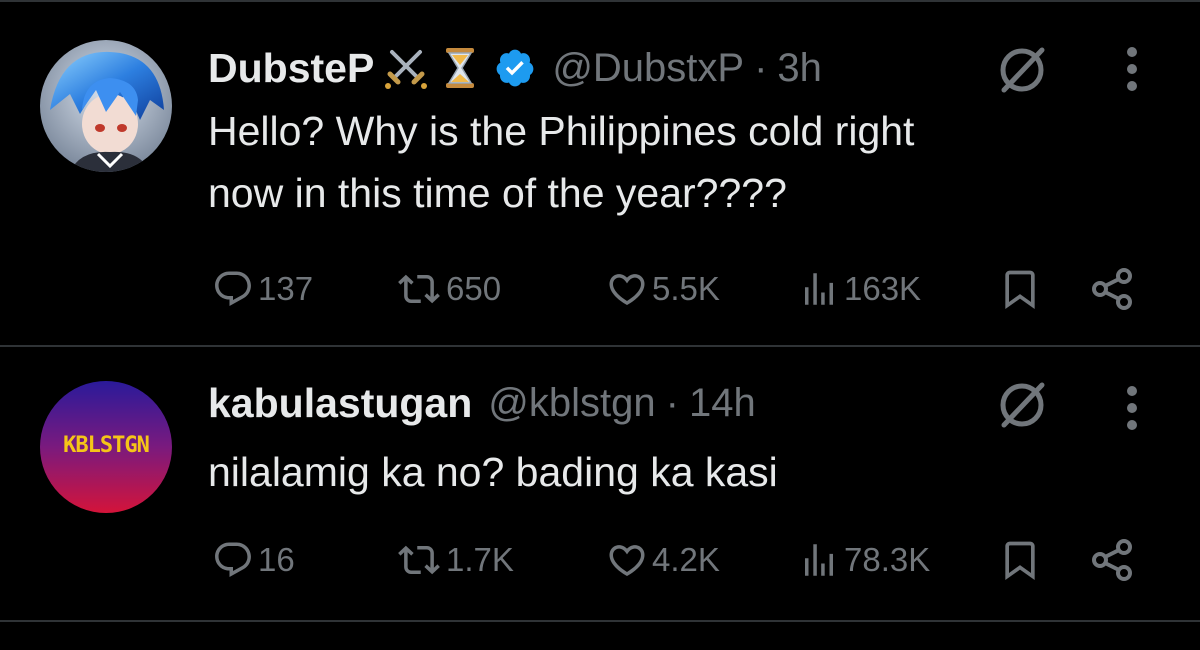  What do you see at coordinates (291, 68) in the screenshot?
I see `display-name: DubsteP` at bounding box center [291, 68].